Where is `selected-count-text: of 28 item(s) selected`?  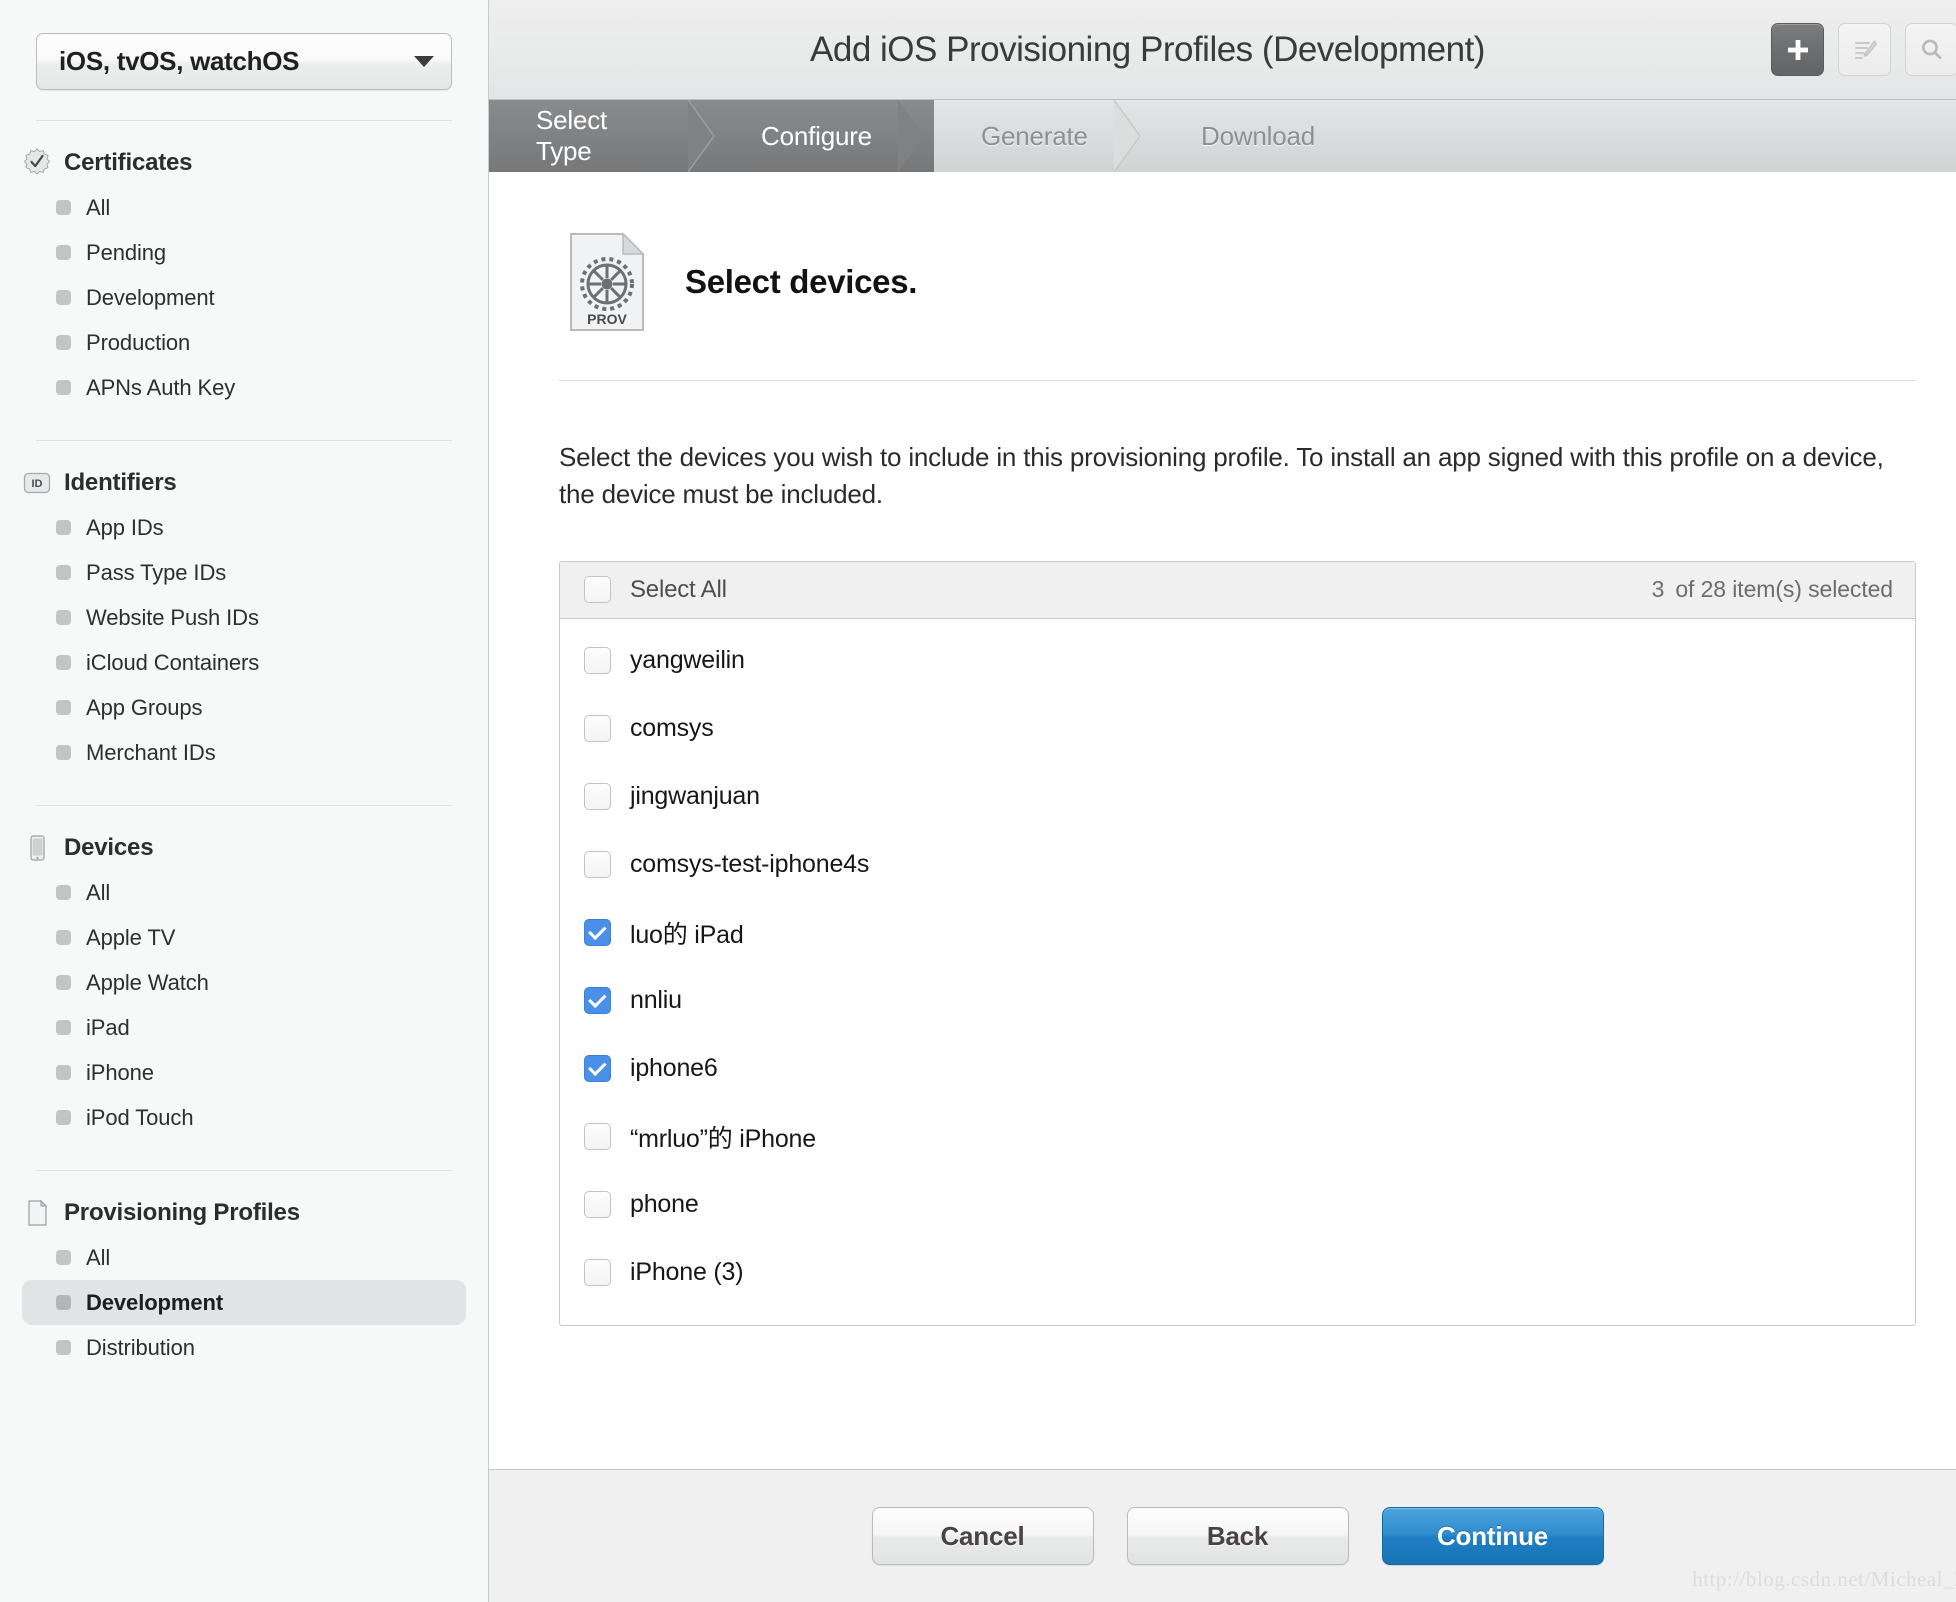 selected-count-text: of 28 item(s) selected is located at coordinates (1784, 589).